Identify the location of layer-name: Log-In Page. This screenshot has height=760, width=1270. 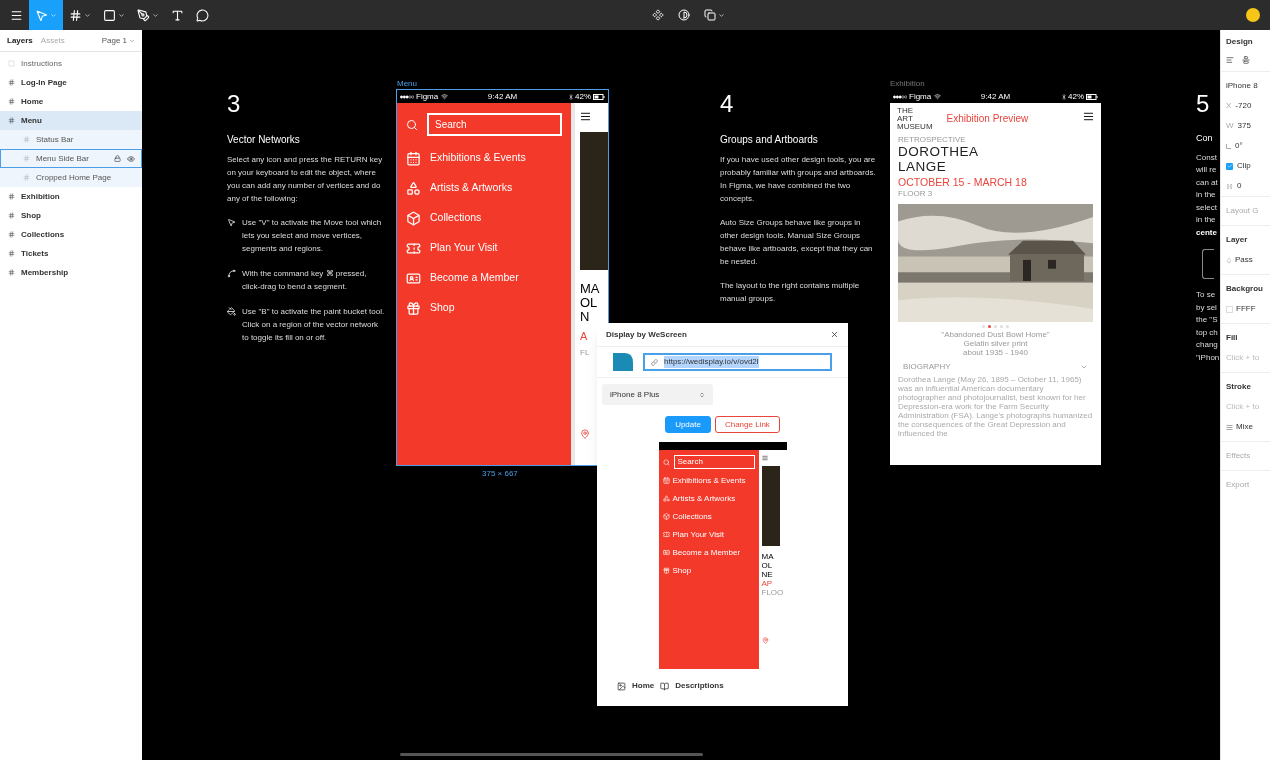
(44, 82).